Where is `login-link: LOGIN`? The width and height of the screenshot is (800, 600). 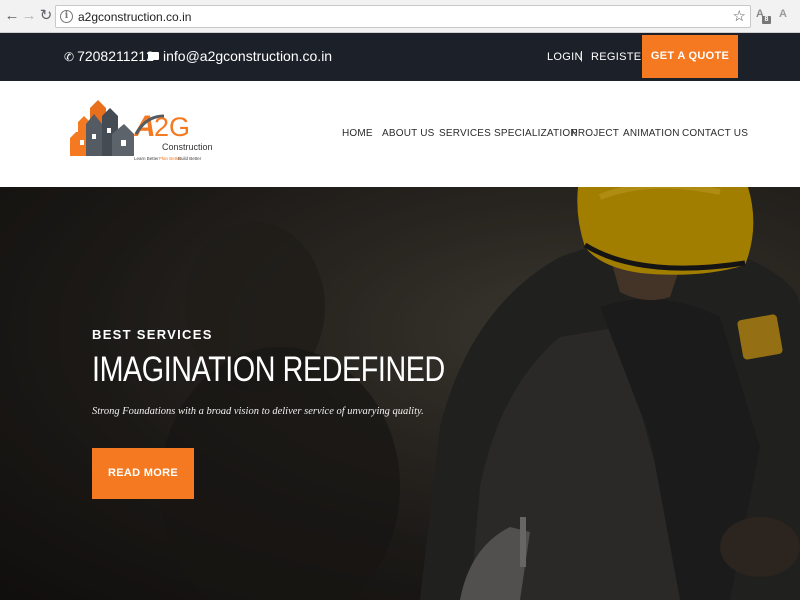
login-link: LOGIN is located at coordinates (565, 57).